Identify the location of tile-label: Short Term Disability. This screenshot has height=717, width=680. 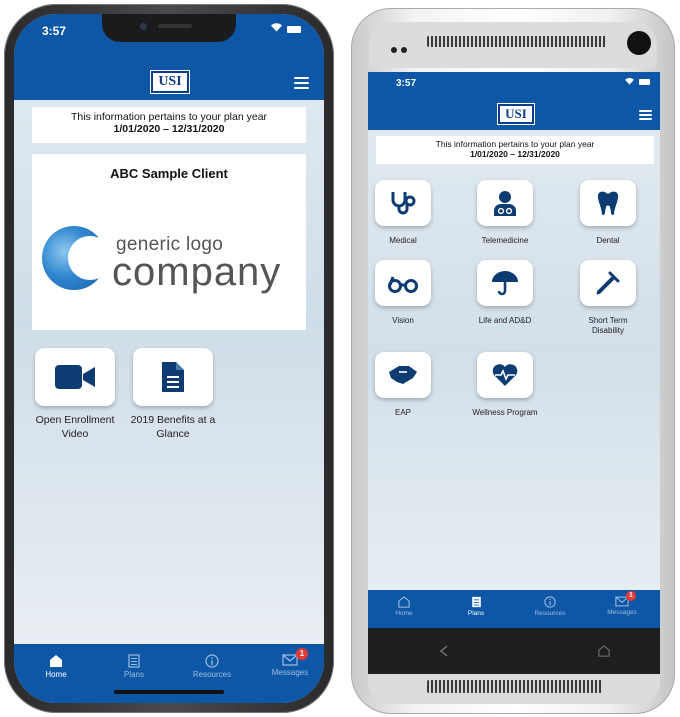
(608, 326).